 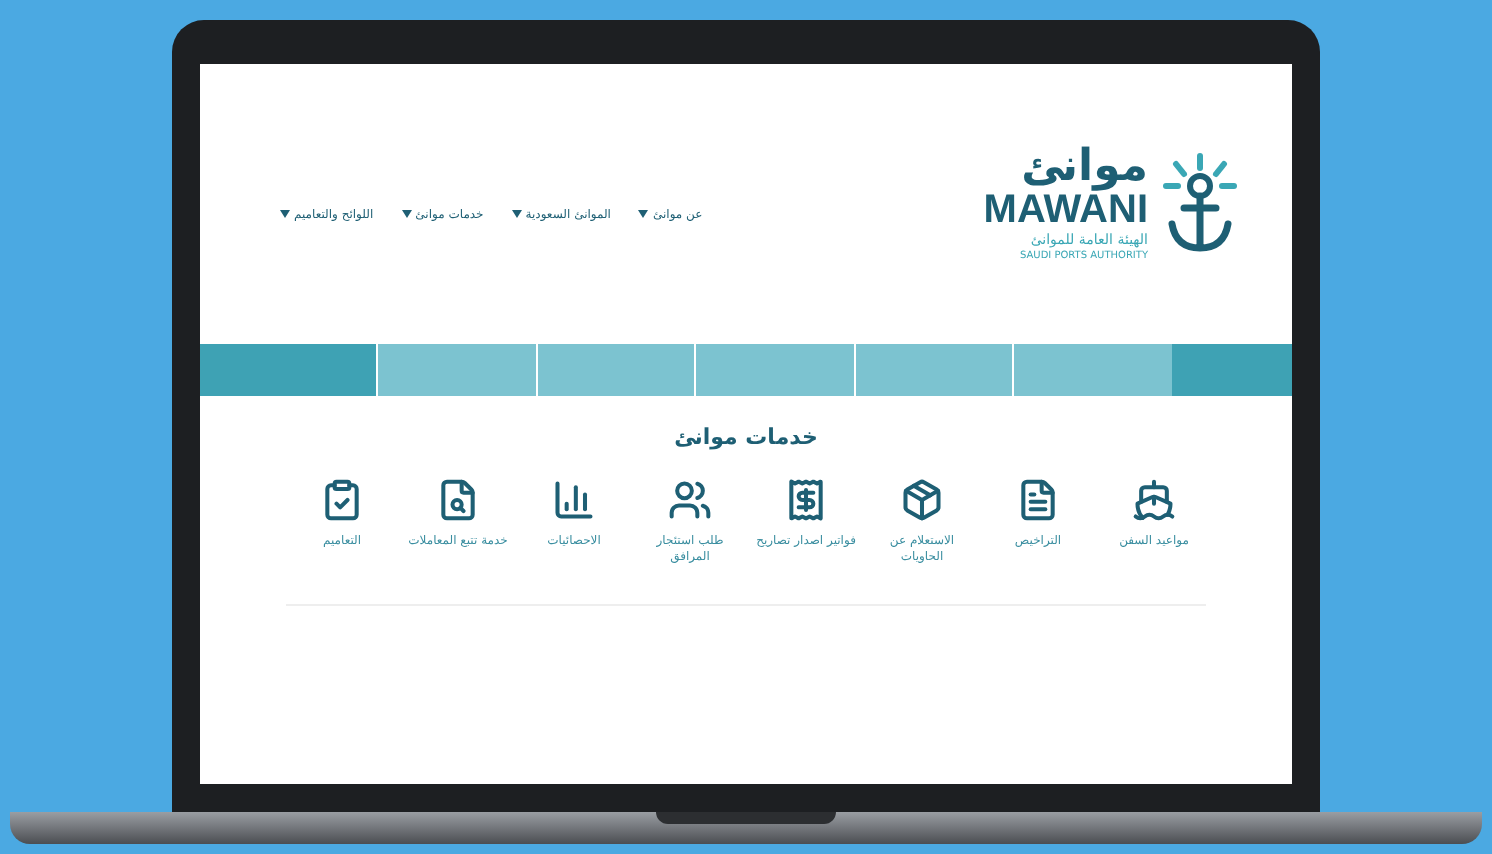 What do you see at coordinates (342, 500) in the screenshot?
I see `clipboard-check-icon` at bounding box center [342, 500].